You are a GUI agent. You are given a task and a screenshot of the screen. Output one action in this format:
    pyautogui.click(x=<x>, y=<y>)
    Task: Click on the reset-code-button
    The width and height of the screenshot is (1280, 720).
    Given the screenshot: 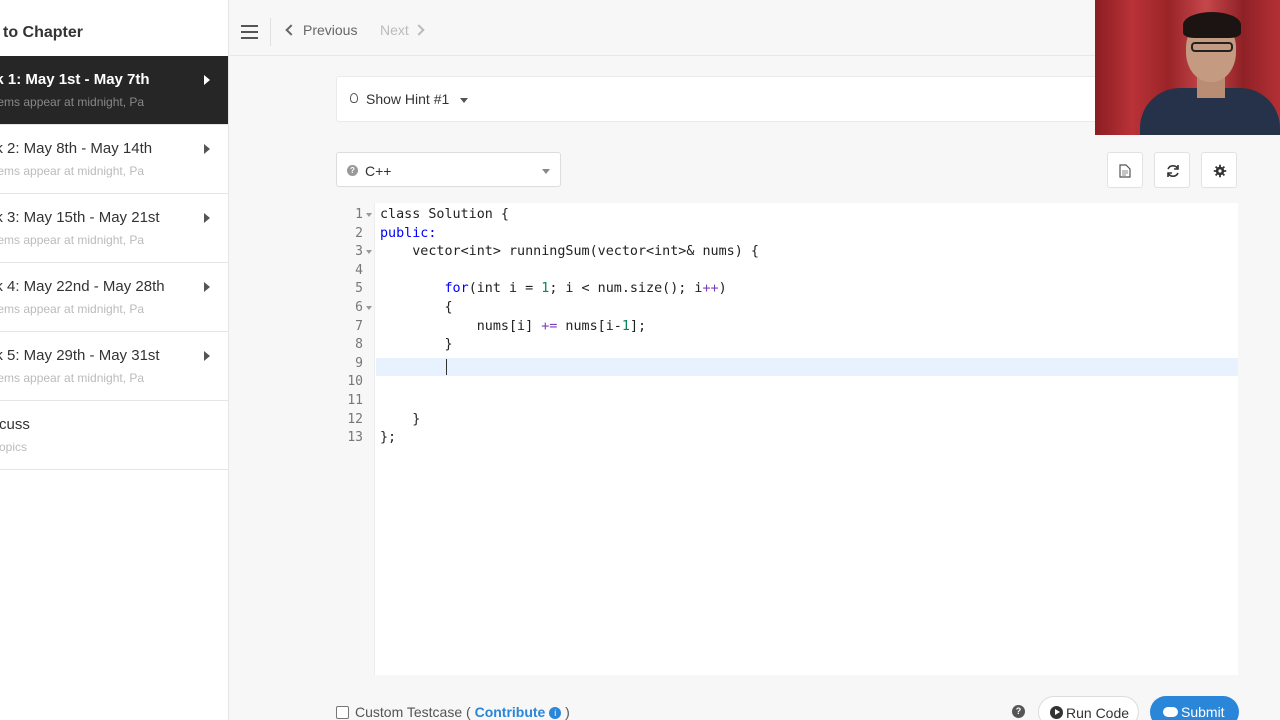 What is the action you would take?
    pyautogui.click(x=1172, y=170)
    